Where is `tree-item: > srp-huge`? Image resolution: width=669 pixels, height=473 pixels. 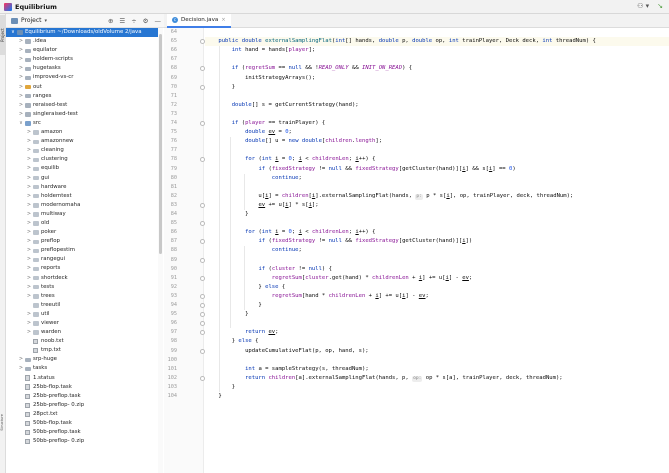 tree-item: > srp-huge is located at coordinates (82, 359).